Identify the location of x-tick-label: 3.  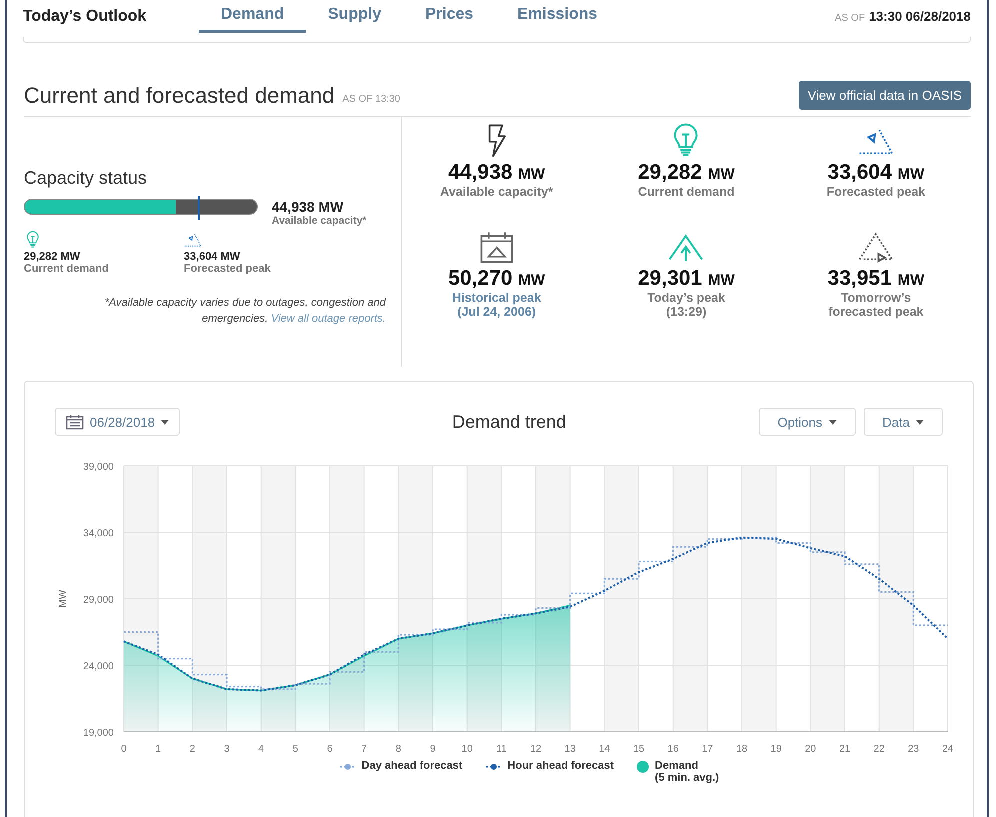
(227, 749).